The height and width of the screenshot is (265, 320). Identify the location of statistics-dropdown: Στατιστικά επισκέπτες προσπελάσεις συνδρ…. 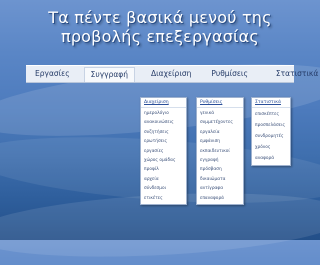
(271, 131).